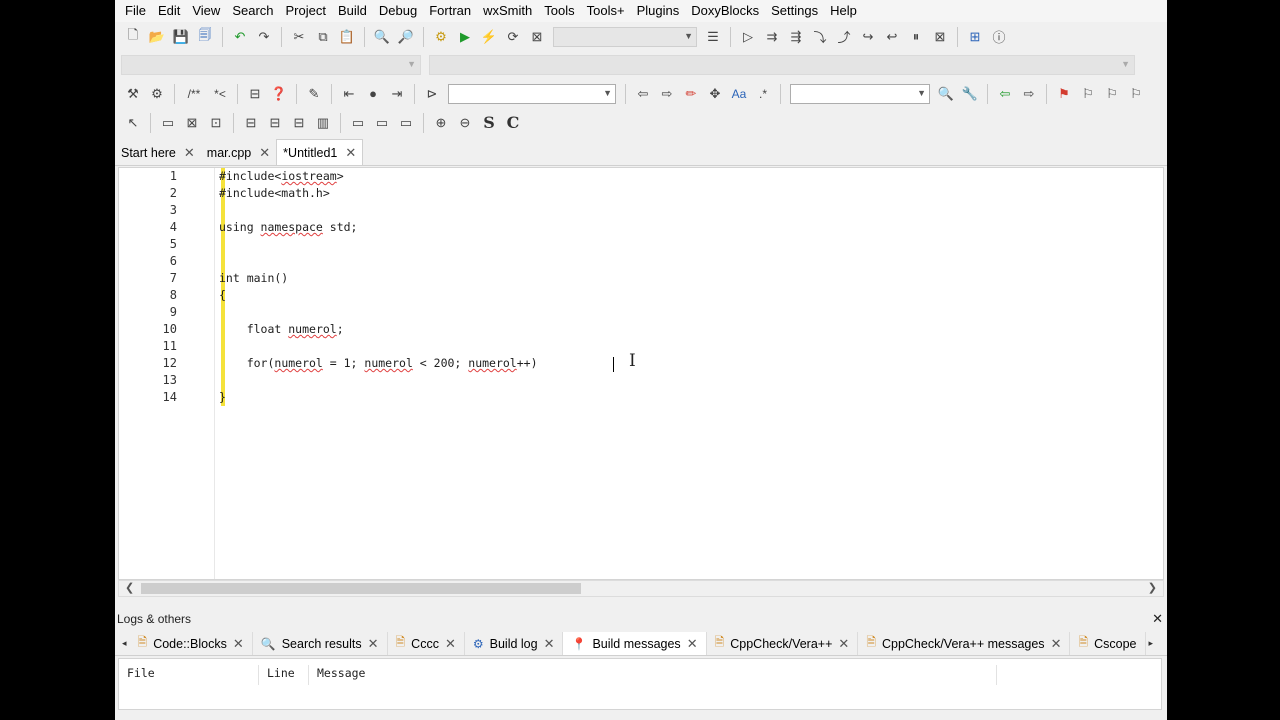 The width and height of the screenshot is (1280, 720). I want to click on chm-doc-icon: ❓, so click(279, 94).